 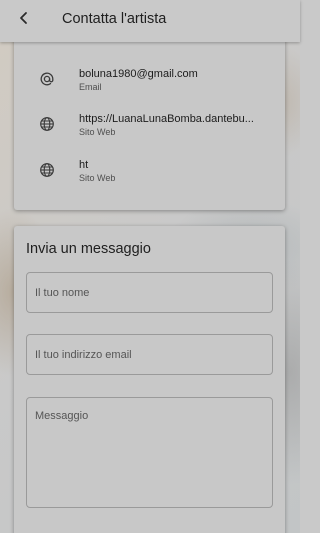 What do you see at coordinates (149, 88) in the screenshot?
I see `contact-row-email: boluna1980@gmail.com Email` at bounding box center [149, 88].